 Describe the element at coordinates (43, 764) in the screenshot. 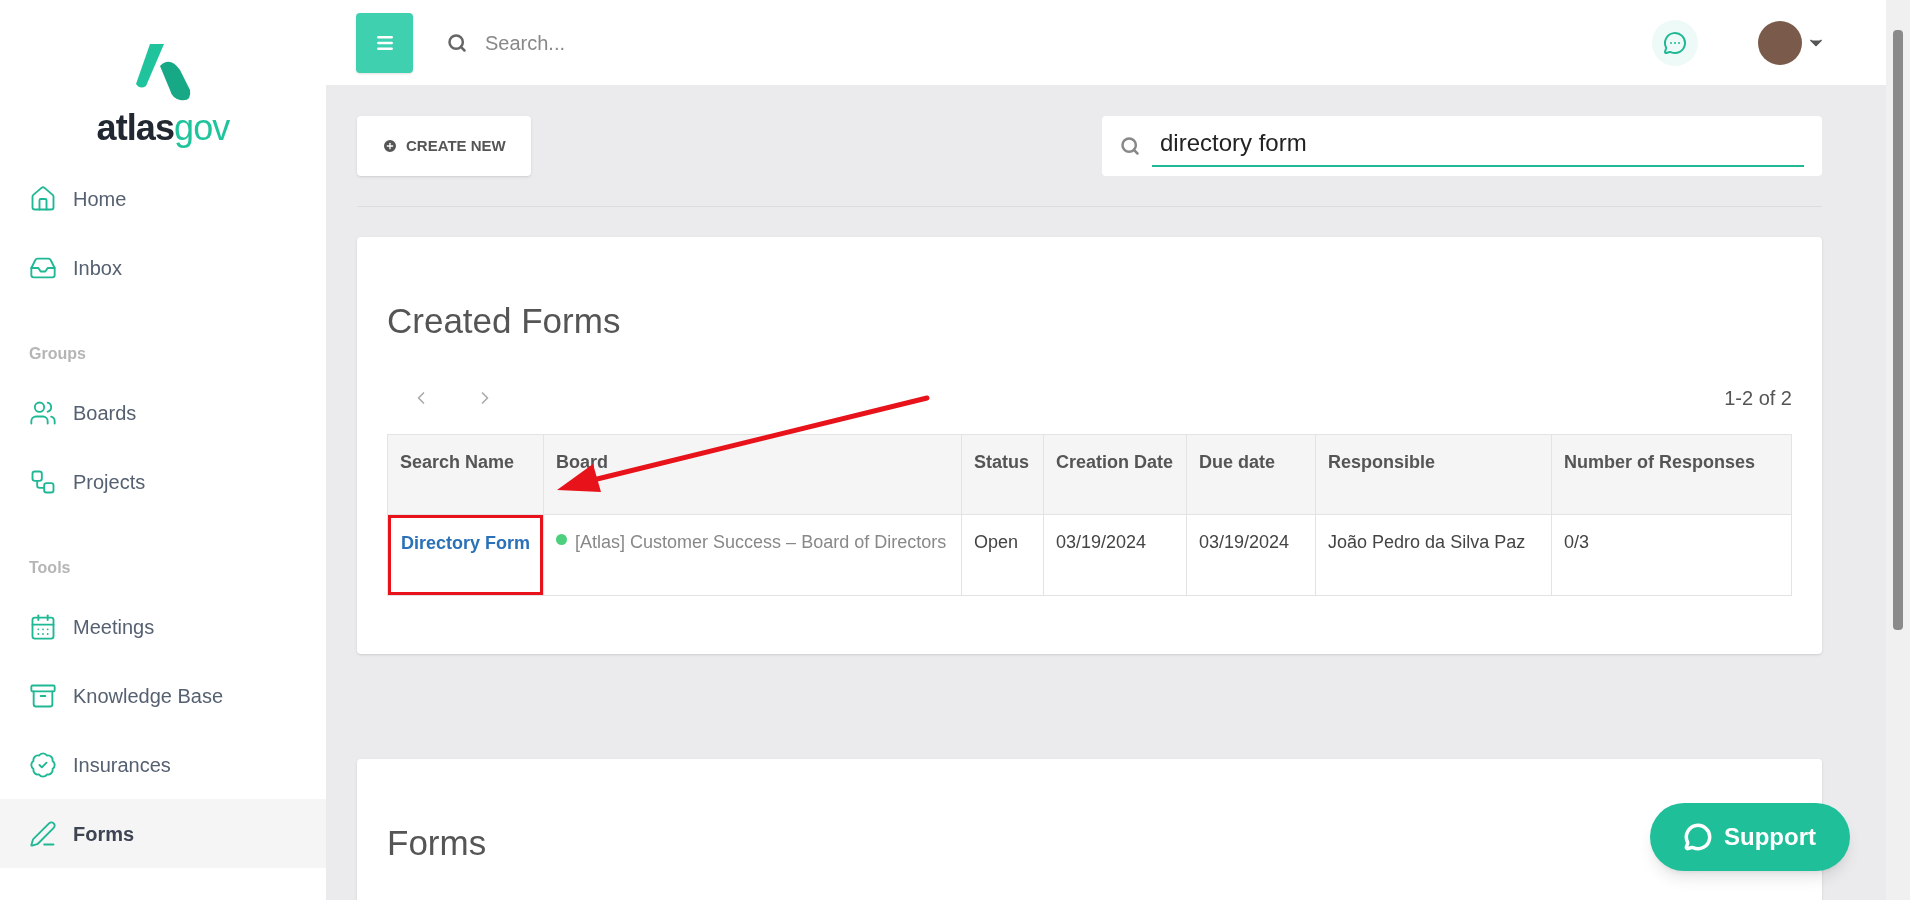

I see `badge-icon` at that location.